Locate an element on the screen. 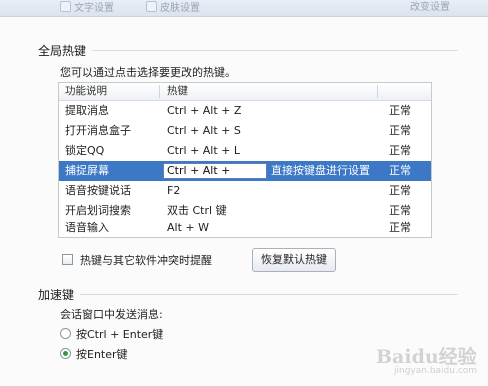  radio-ctrl-enter-label: 按Ctrl + Enter键 is located at coordinates (119, 334).